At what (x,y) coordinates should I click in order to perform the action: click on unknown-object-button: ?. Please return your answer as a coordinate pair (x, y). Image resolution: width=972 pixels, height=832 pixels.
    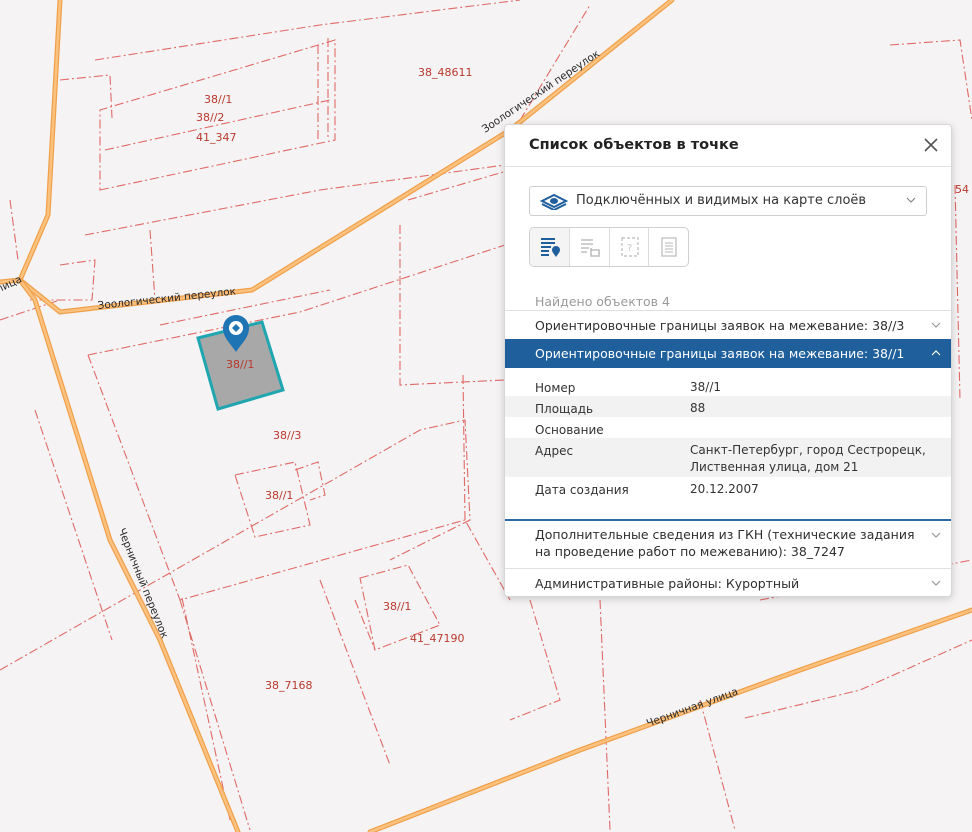
    Looking at the image, I should click on (630, 247).